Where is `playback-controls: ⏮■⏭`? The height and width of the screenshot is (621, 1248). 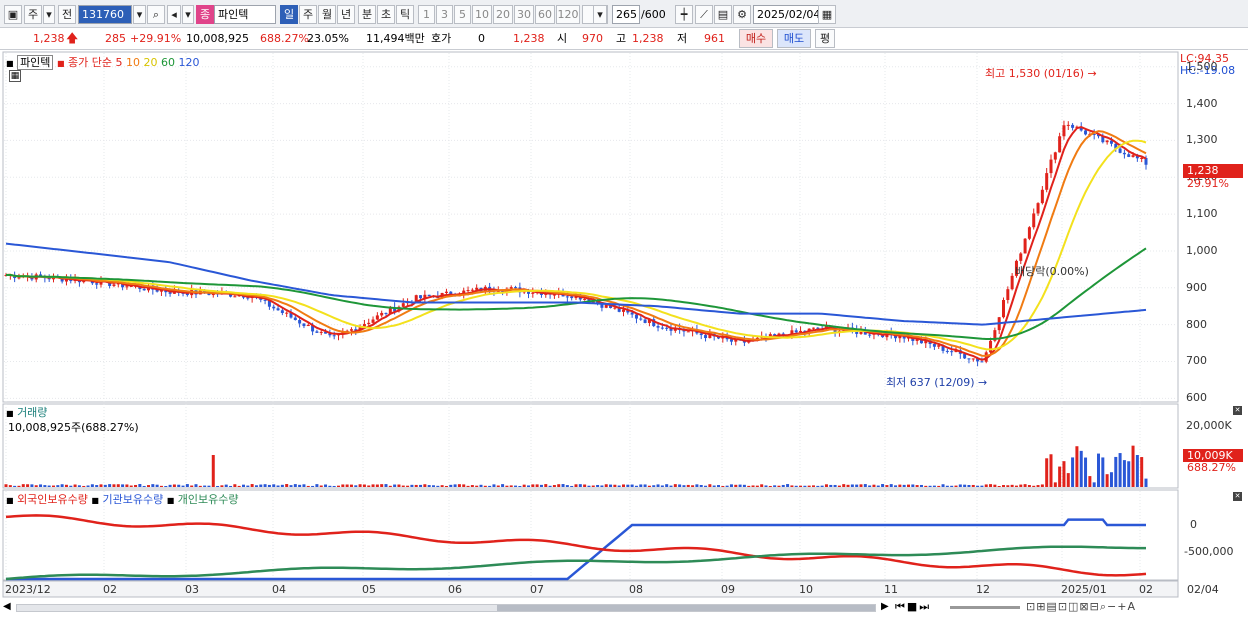 playback-controls: ⏮■⏭ is located at coordinates (913, 607).